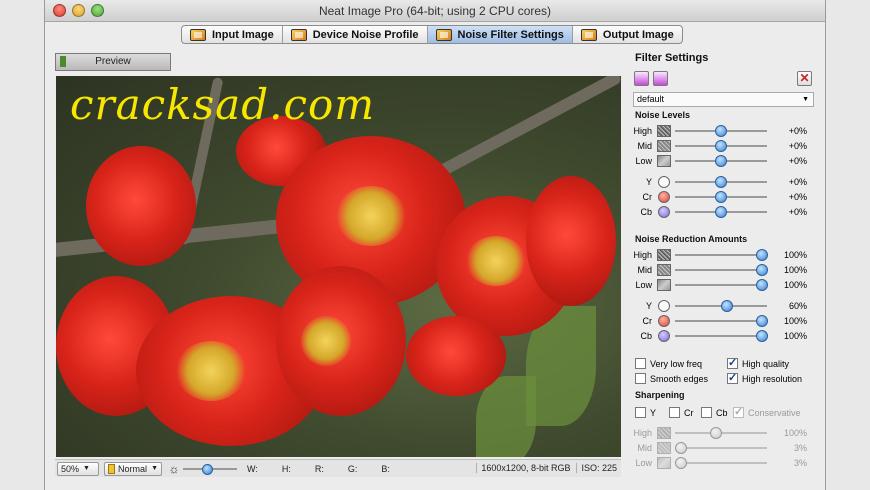 The height and width of the screenshot is (490, 870). I want to click on noise-reduction-y-slider, so click(721, 305).